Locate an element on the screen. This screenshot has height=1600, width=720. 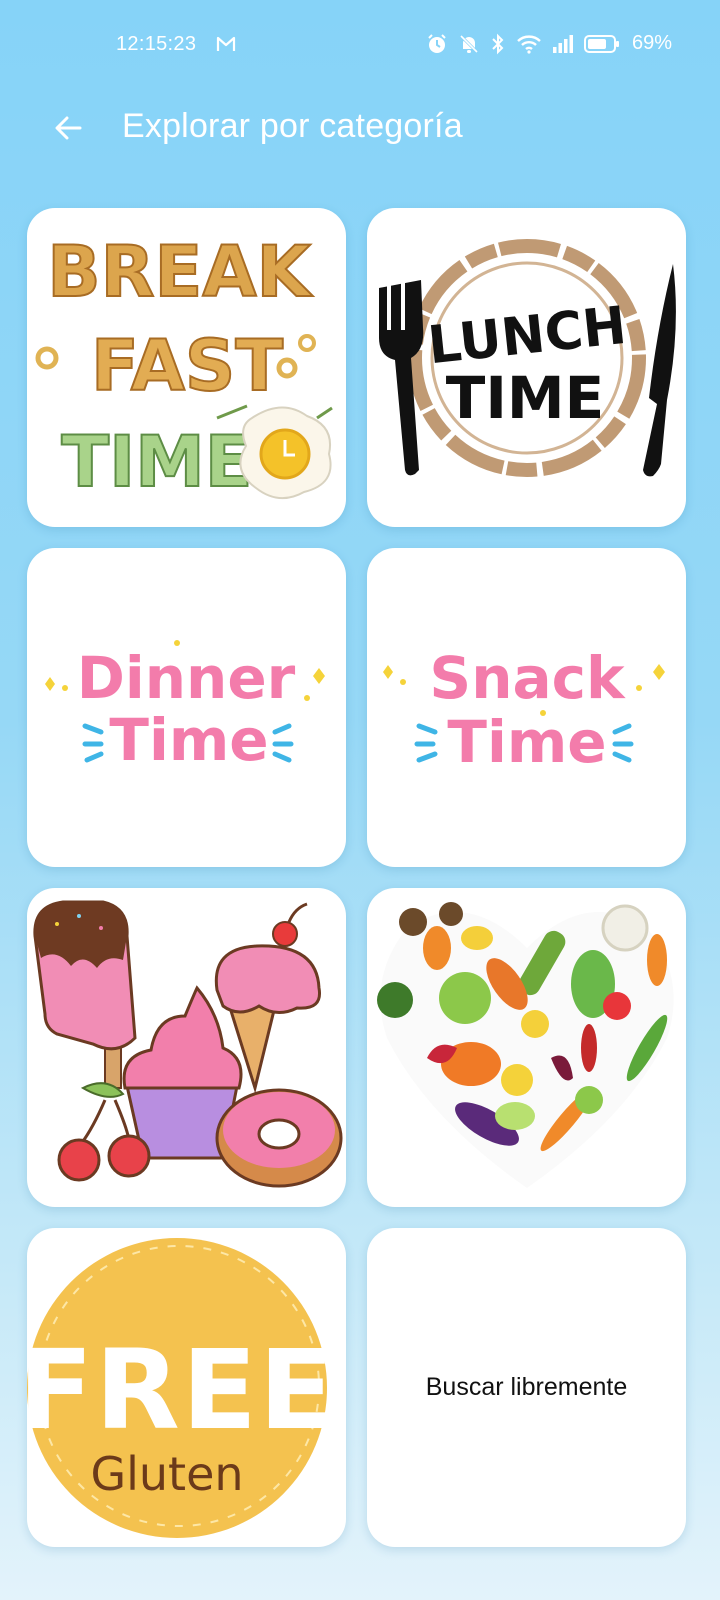
dinner-time-image: Dinner Time is located at coordinates (185, 707).